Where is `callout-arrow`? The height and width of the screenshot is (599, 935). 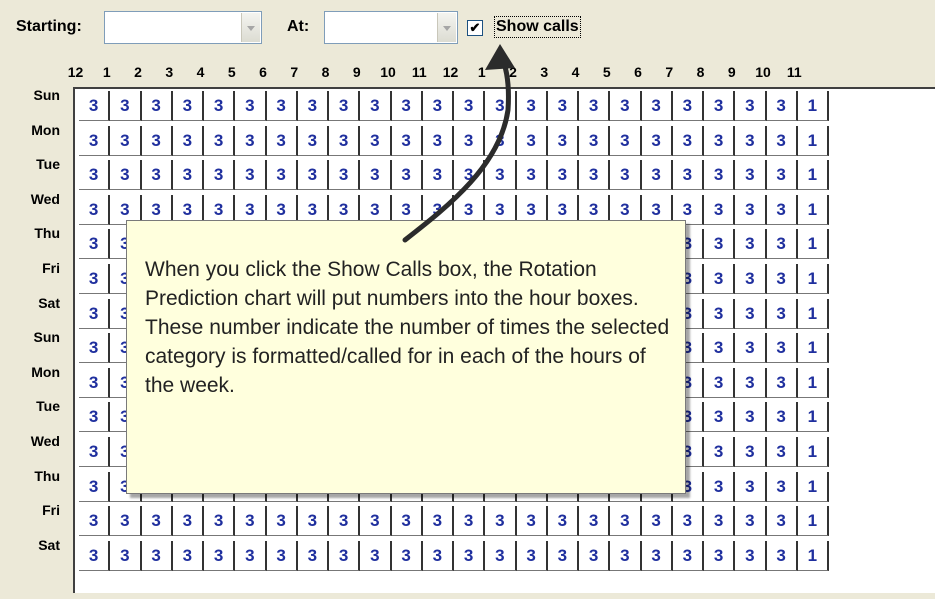 callout-arrow is located at coordinates (458, 143).